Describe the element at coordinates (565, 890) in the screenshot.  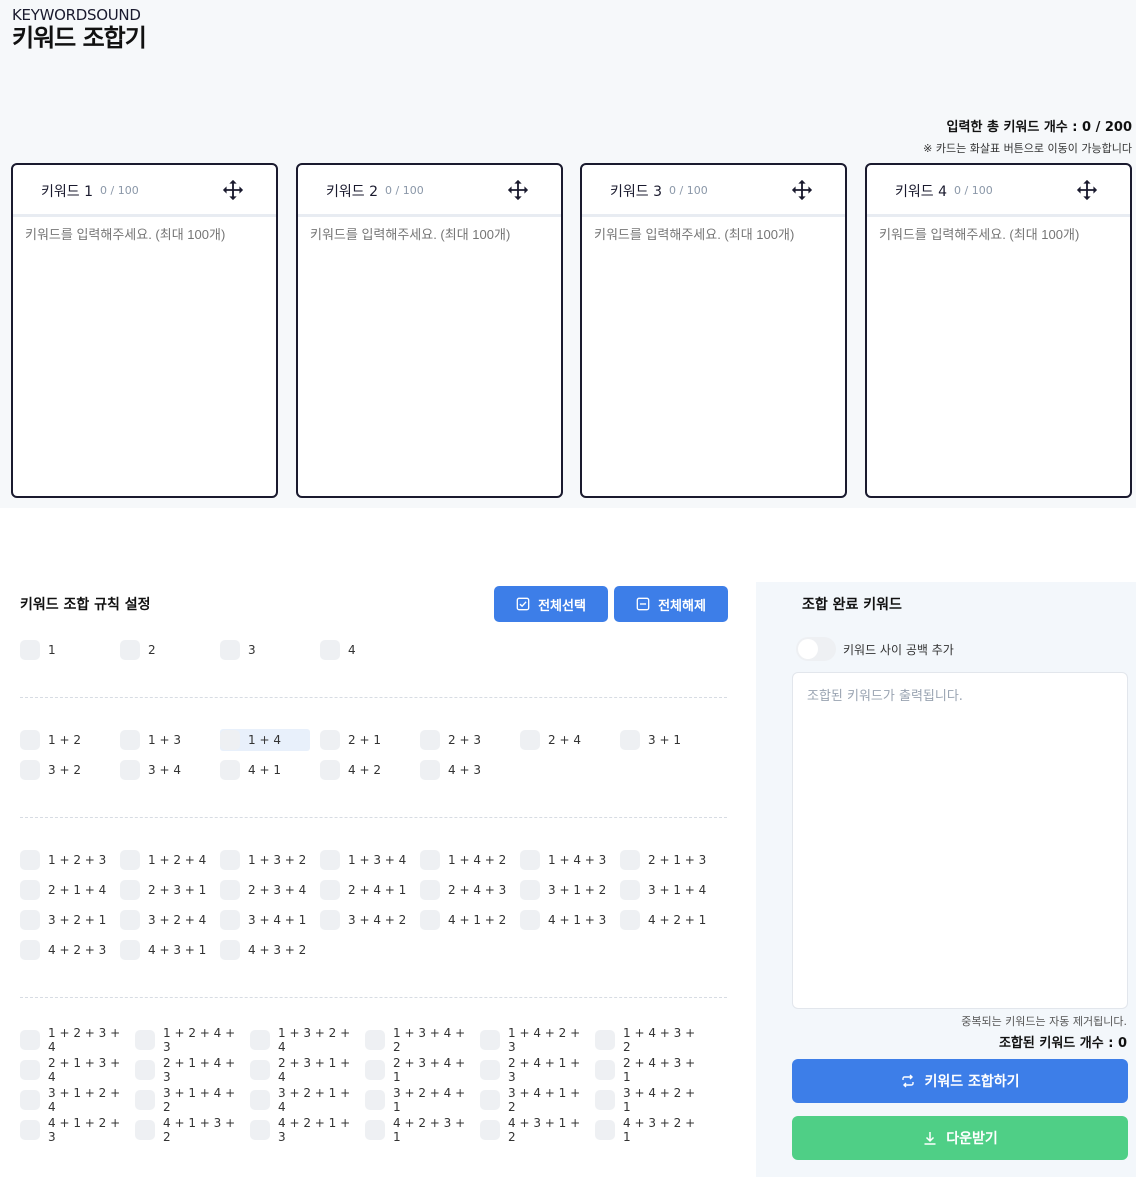
I see `combination-option: 3 + 1 + 2` at that location.